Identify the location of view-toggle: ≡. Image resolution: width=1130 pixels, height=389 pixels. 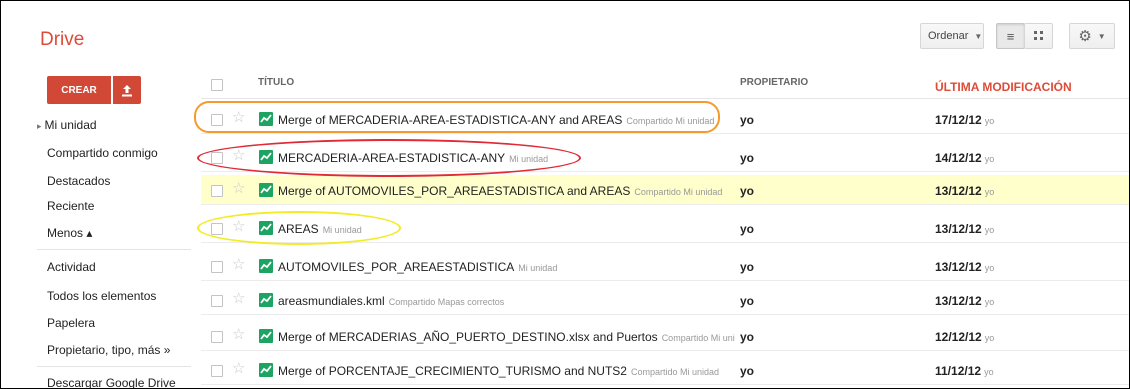
(1024, 36).